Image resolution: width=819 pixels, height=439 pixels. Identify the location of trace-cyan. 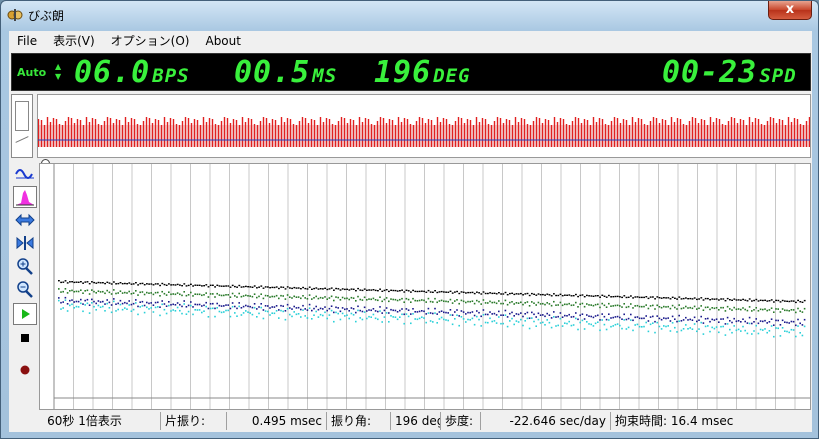
(432, 318).